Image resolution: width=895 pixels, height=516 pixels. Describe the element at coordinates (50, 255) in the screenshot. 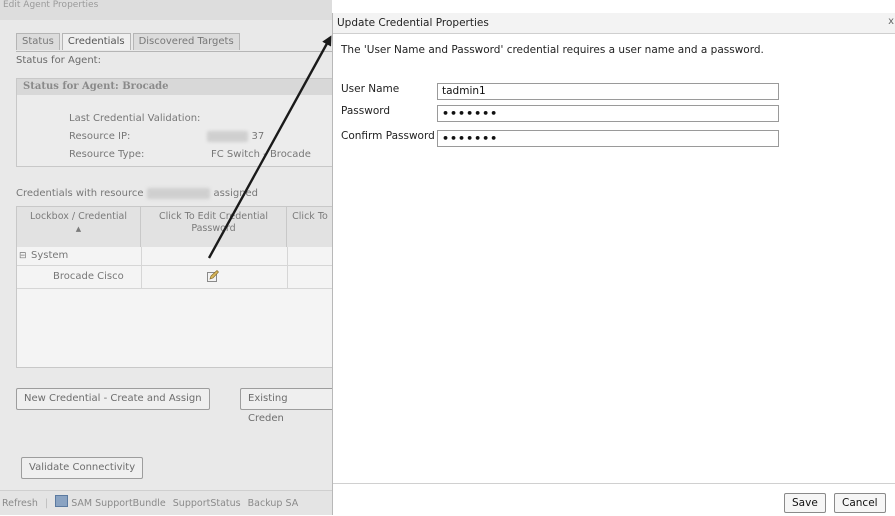

I see `grid-group-label: System` at that location.